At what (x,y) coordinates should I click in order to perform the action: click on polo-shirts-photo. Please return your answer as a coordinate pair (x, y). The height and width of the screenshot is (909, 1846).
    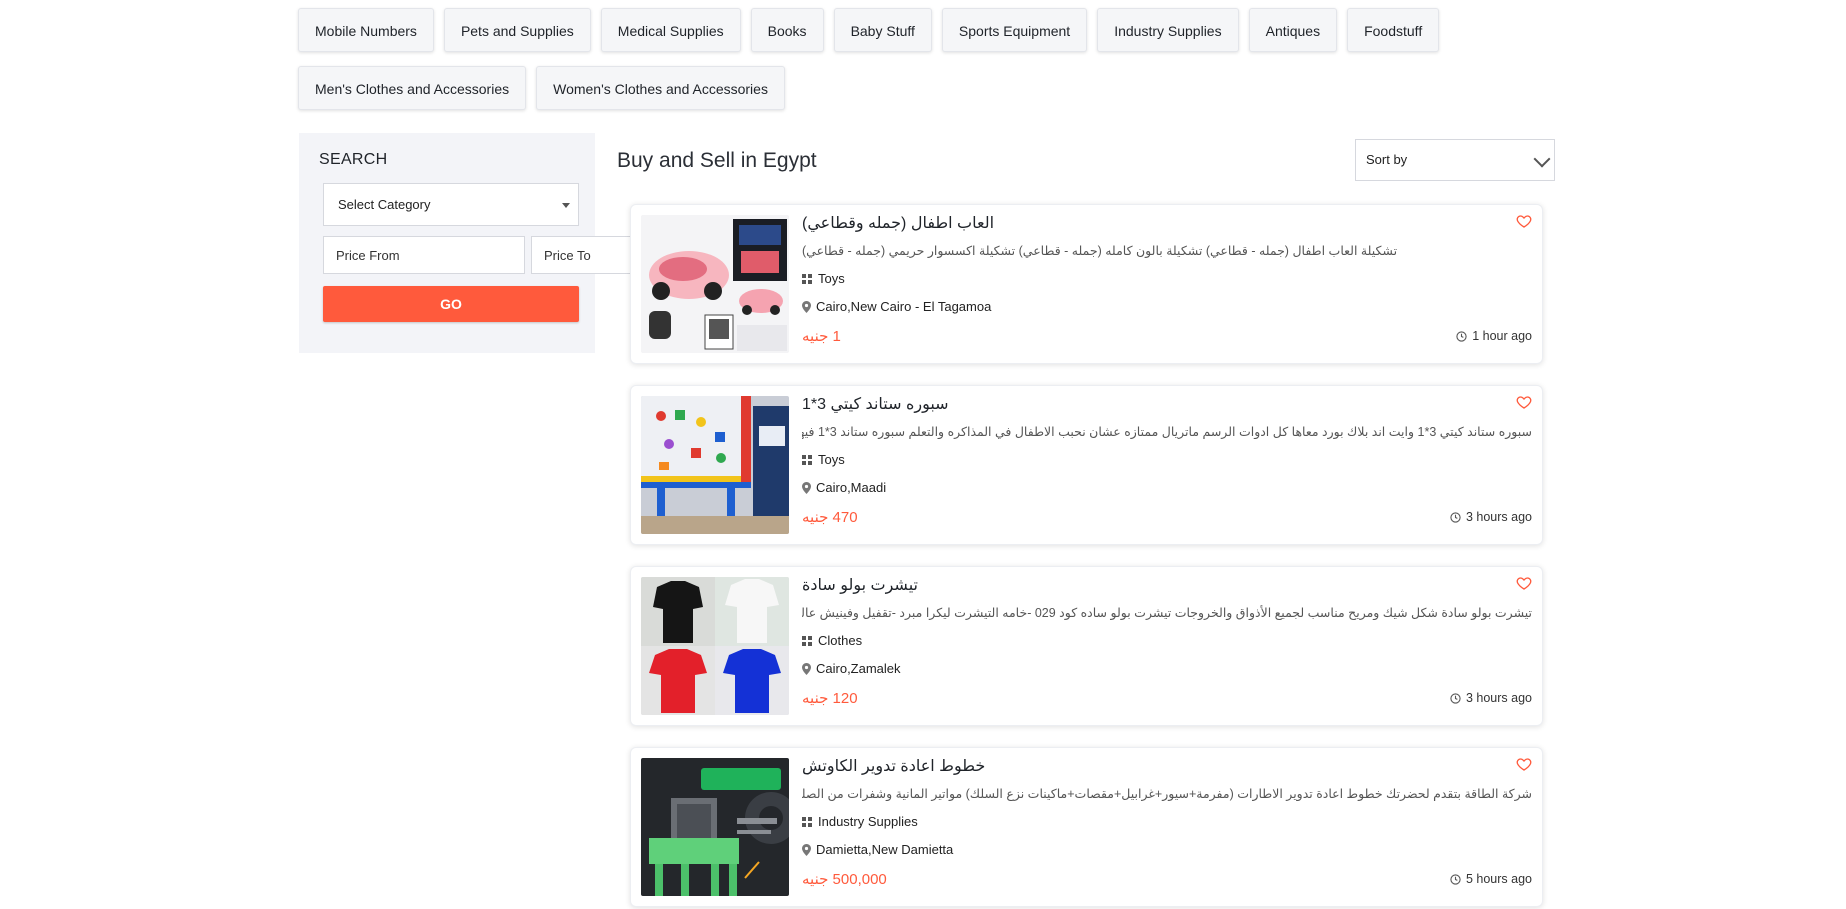
    Looking at the image, I should click on (715, 646).